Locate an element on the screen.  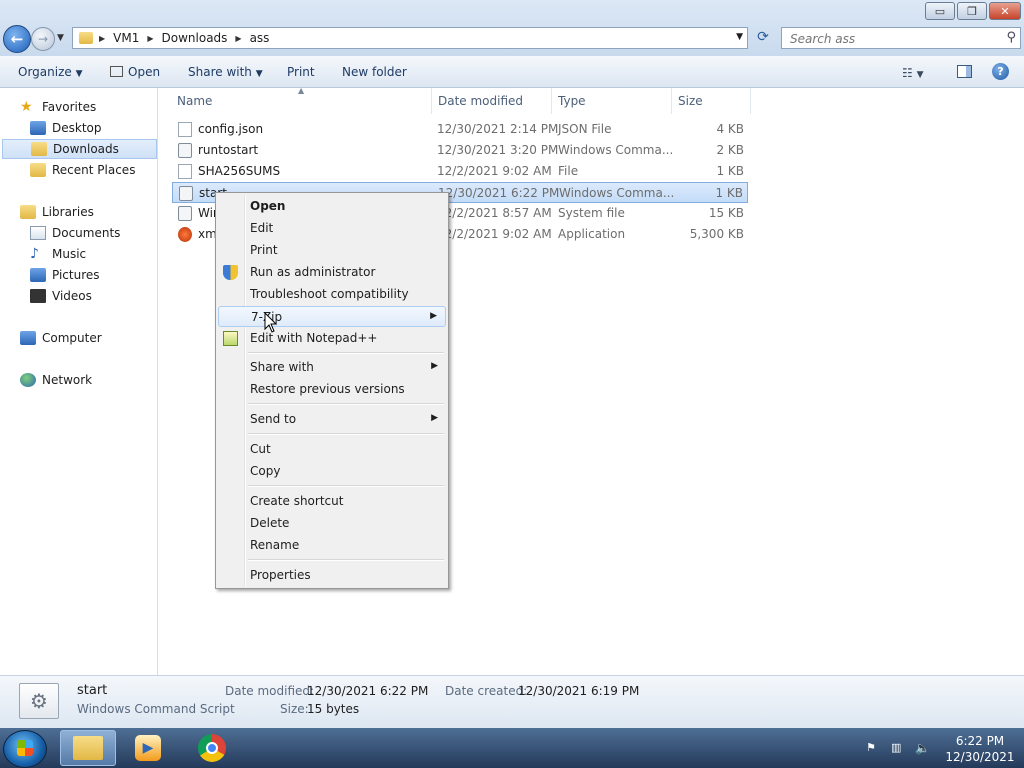
details-date-modified: 12/30/2021 6:22 PM is located at coordinates (368, 691).